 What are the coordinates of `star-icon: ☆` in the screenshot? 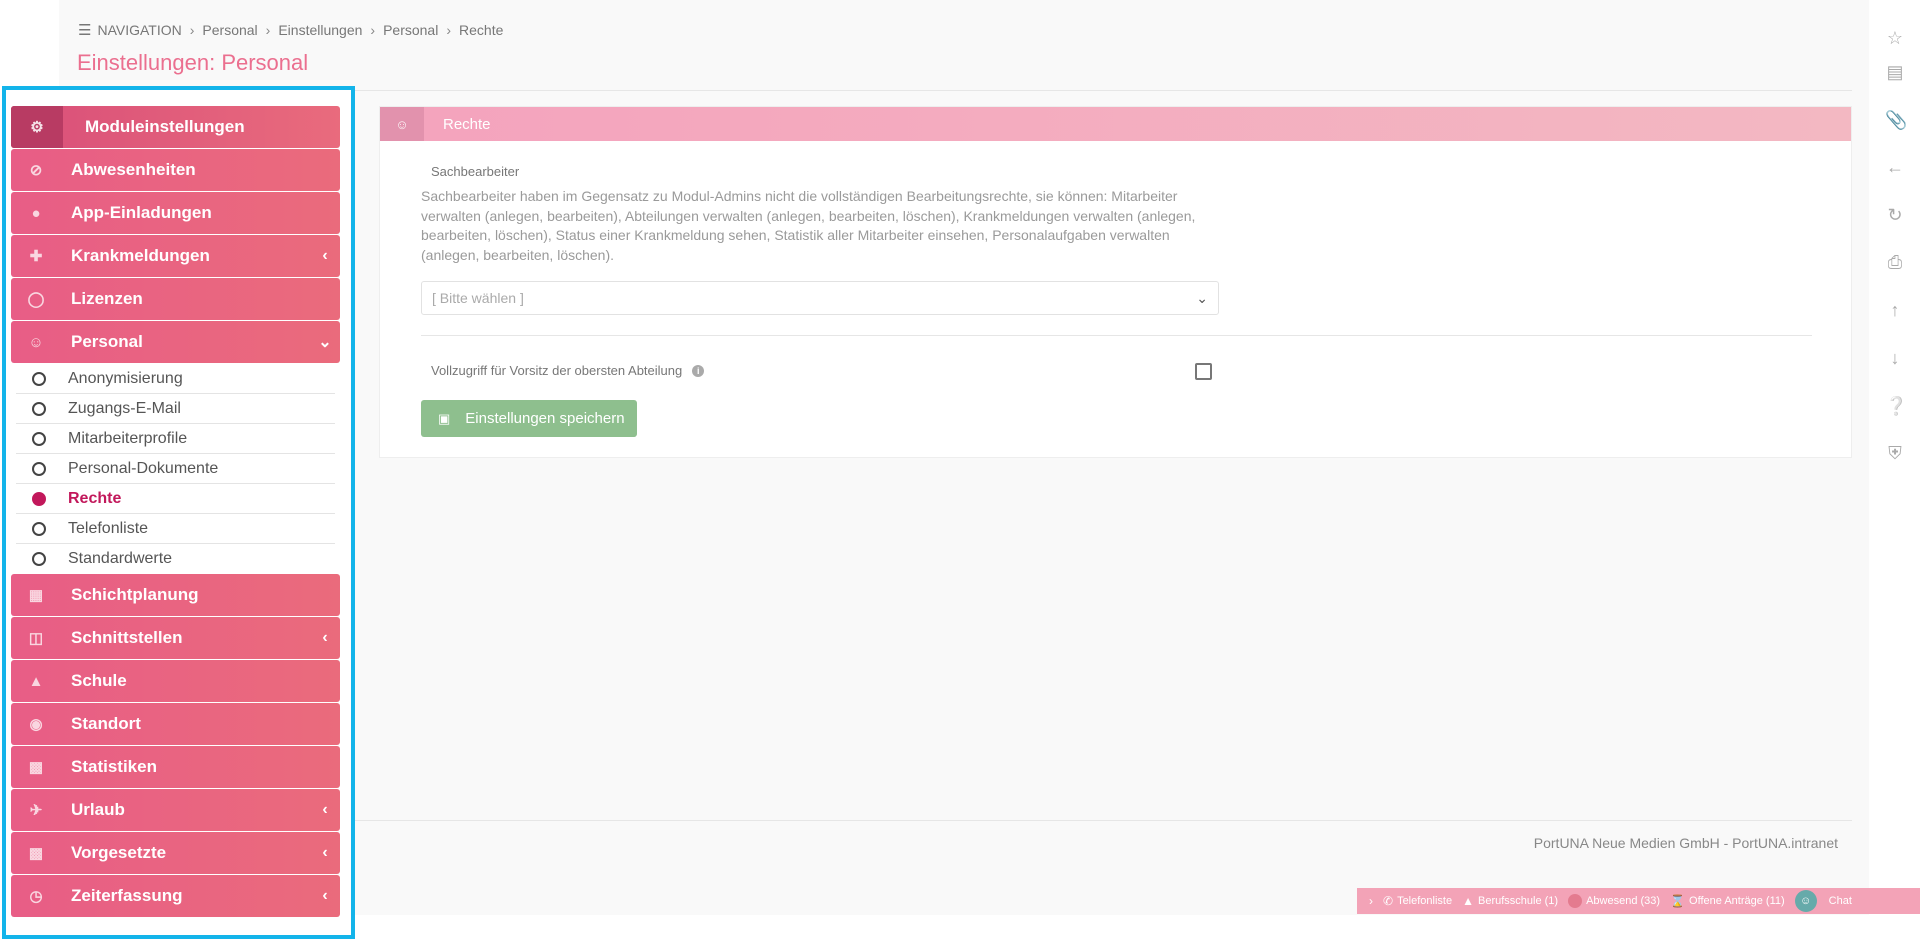 It's located at (1895, 38).